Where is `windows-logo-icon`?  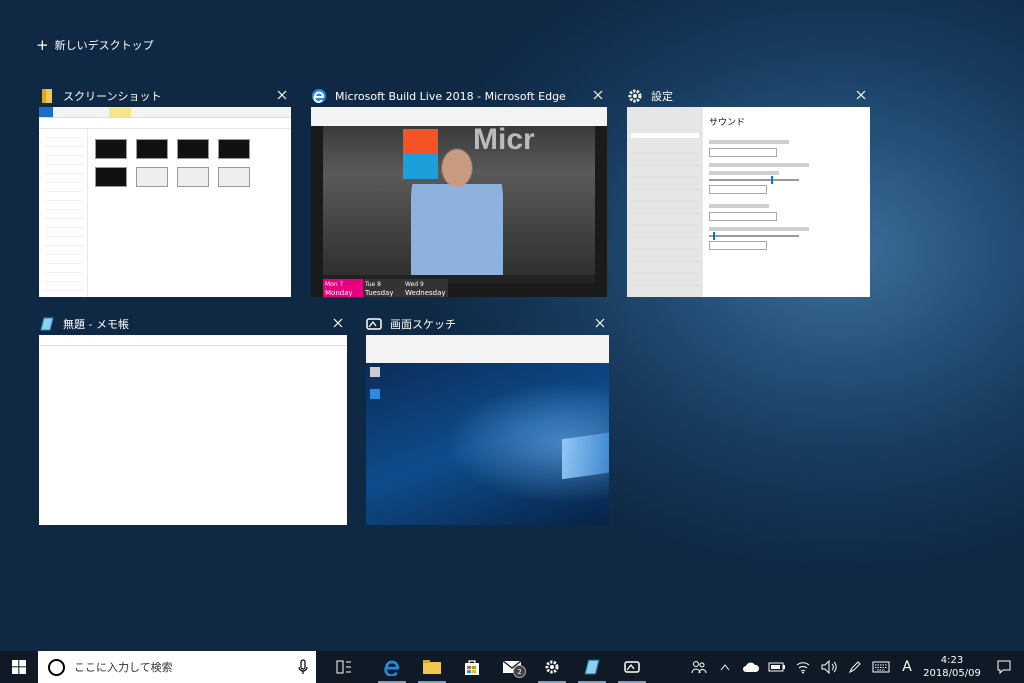 windows-logo-icon is located at coordinates (19, 667).